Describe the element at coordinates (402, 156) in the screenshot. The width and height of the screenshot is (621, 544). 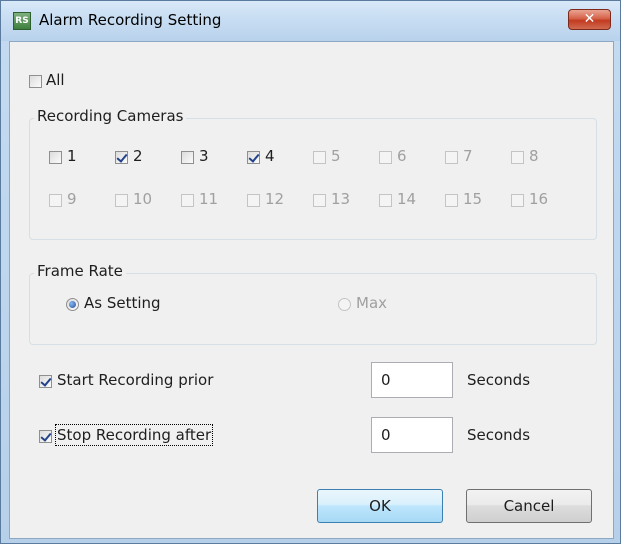
I see `camera-6-label: 6` at that location.